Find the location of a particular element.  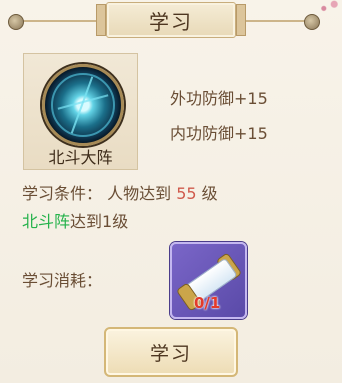

requirement-extra: 北斗阵达到1级 is located at coordinates (75, 220).